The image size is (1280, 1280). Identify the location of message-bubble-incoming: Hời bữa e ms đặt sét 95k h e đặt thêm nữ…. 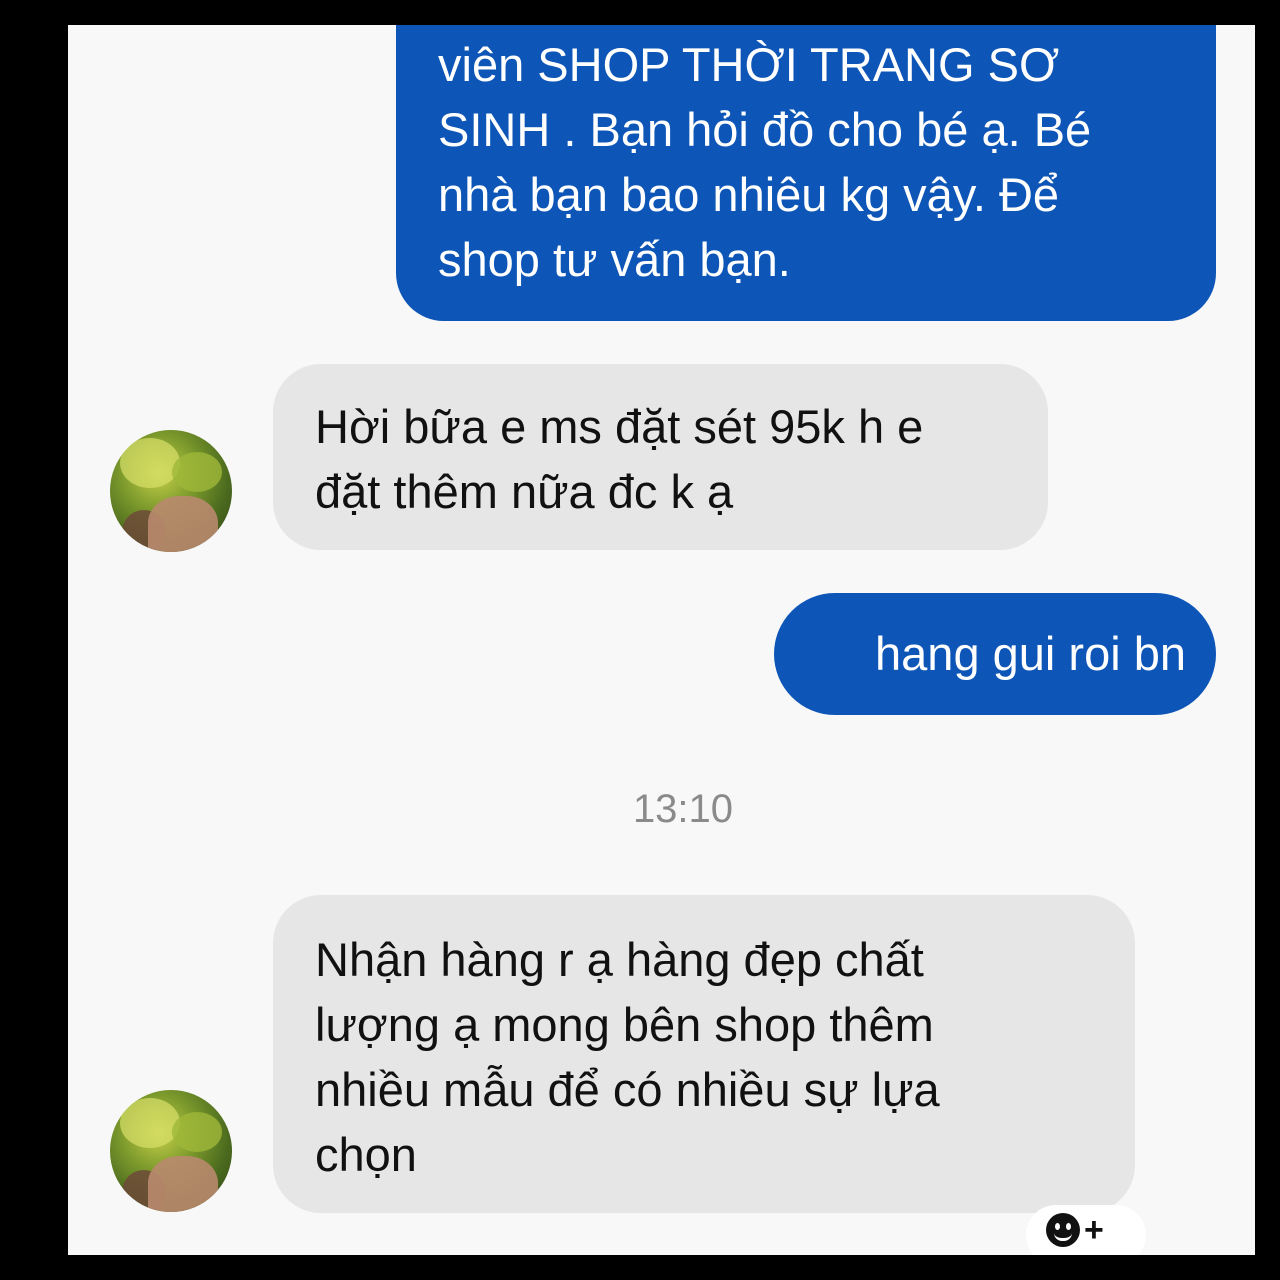
(660, 457).